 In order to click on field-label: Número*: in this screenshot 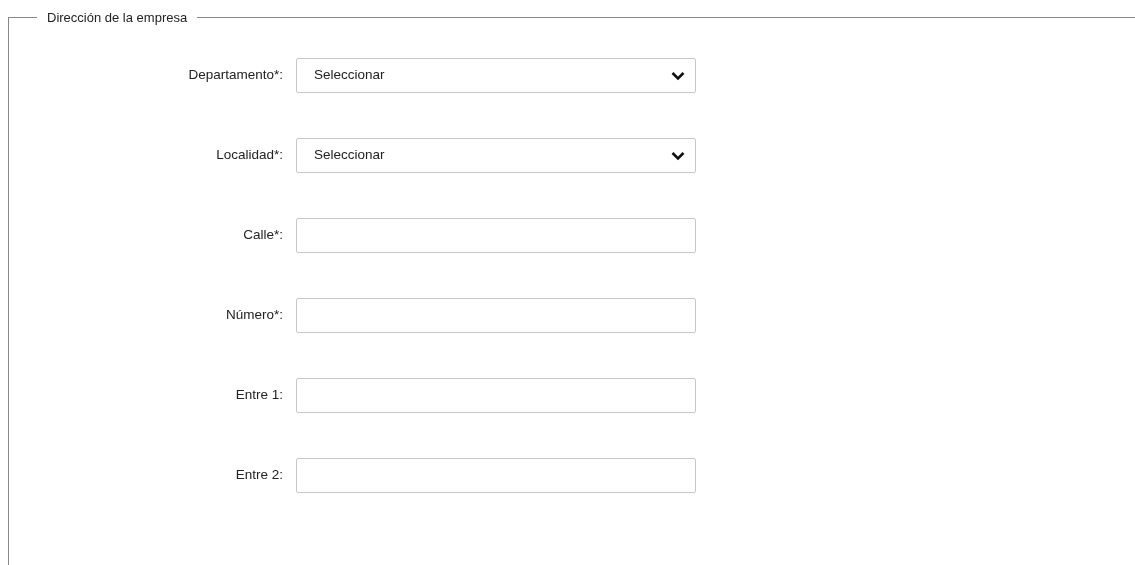, I will do `click(254, 315)`.